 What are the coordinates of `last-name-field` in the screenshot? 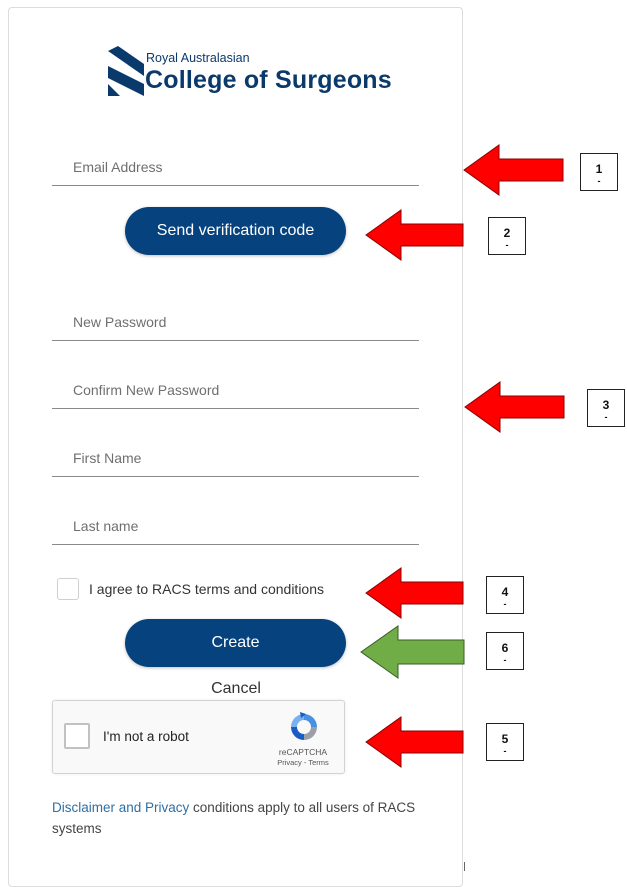 It's located at (235, 526).